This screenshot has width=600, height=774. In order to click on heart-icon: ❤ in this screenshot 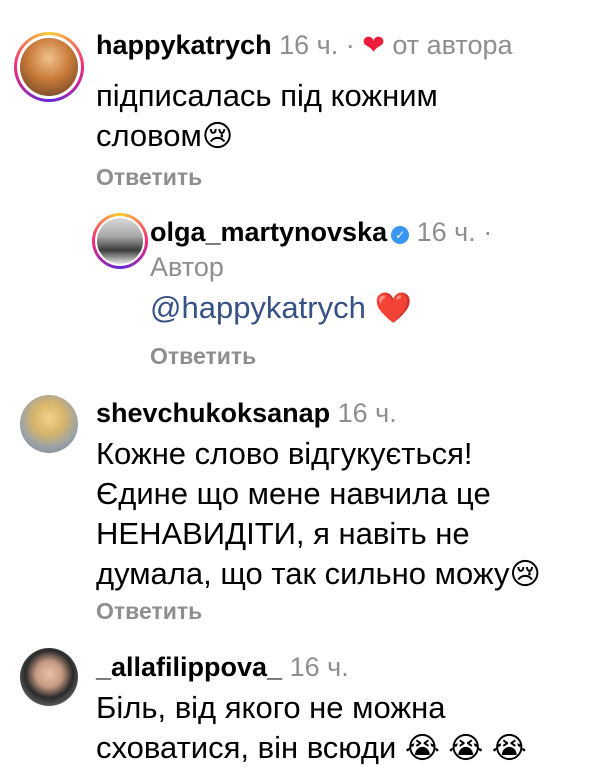, I will do `click(373, 45)`.